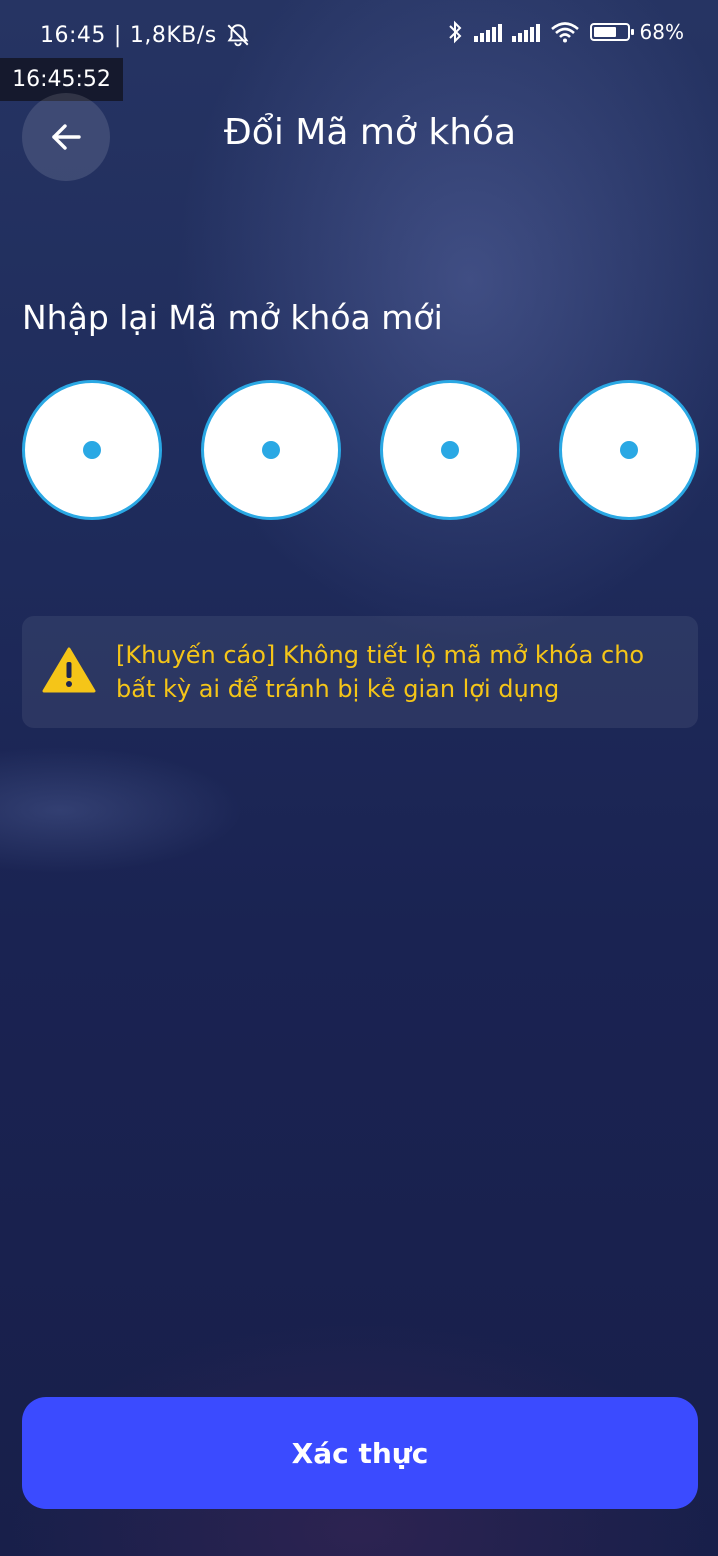 This screenshot has width=718, height=1556. Describe the element at coordinates (173, 35) in the screenshot. I see `network-speed: 1,8KB/s` at that location.